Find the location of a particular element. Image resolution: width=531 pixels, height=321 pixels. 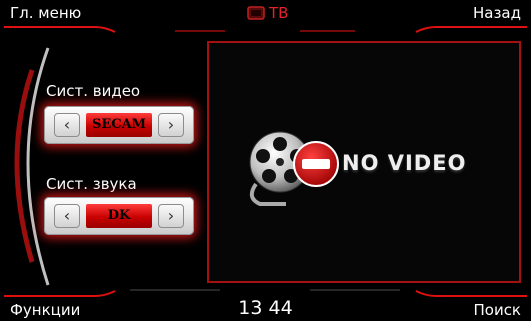

audio-system-value: DK is located at coordinates (119, 216).